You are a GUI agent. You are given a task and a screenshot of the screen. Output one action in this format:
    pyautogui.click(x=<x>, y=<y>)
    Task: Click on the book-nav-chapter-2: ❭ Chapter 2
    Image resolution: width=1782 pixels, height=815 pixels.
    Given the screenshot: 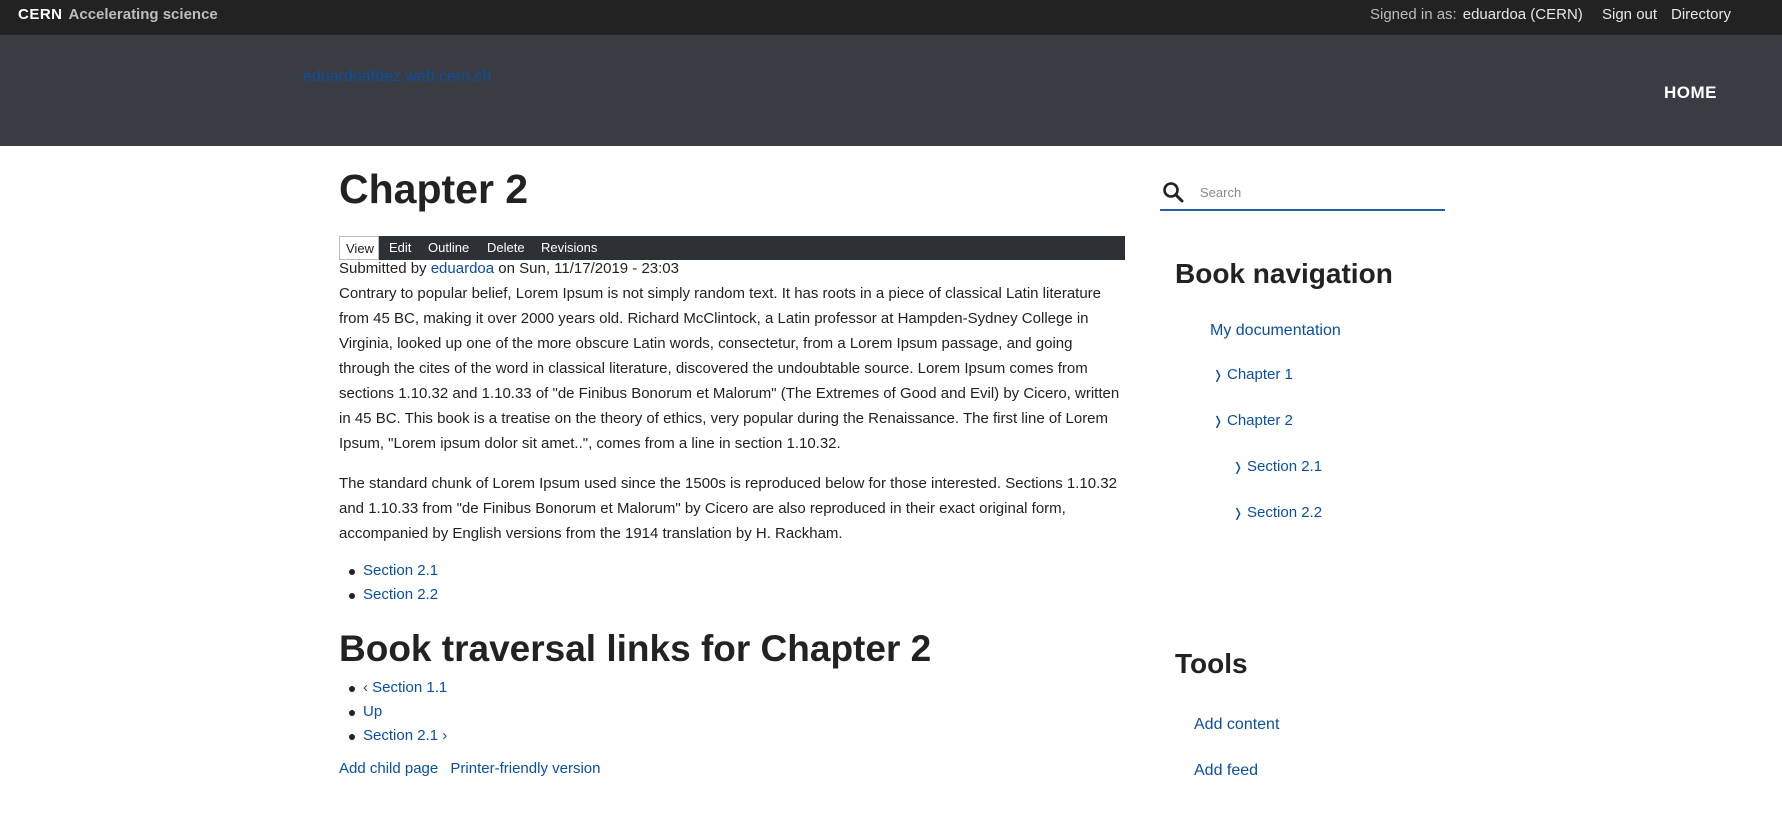 What is the action you would take?
    pyautogui.click(x=1253, y=420)
    